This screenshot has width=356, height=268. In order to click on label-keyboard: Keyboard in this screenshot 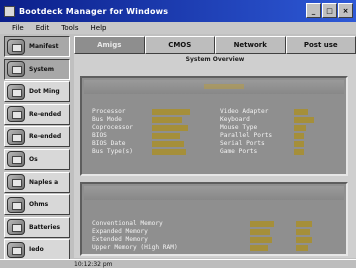, I will do `click(235, 119)`.